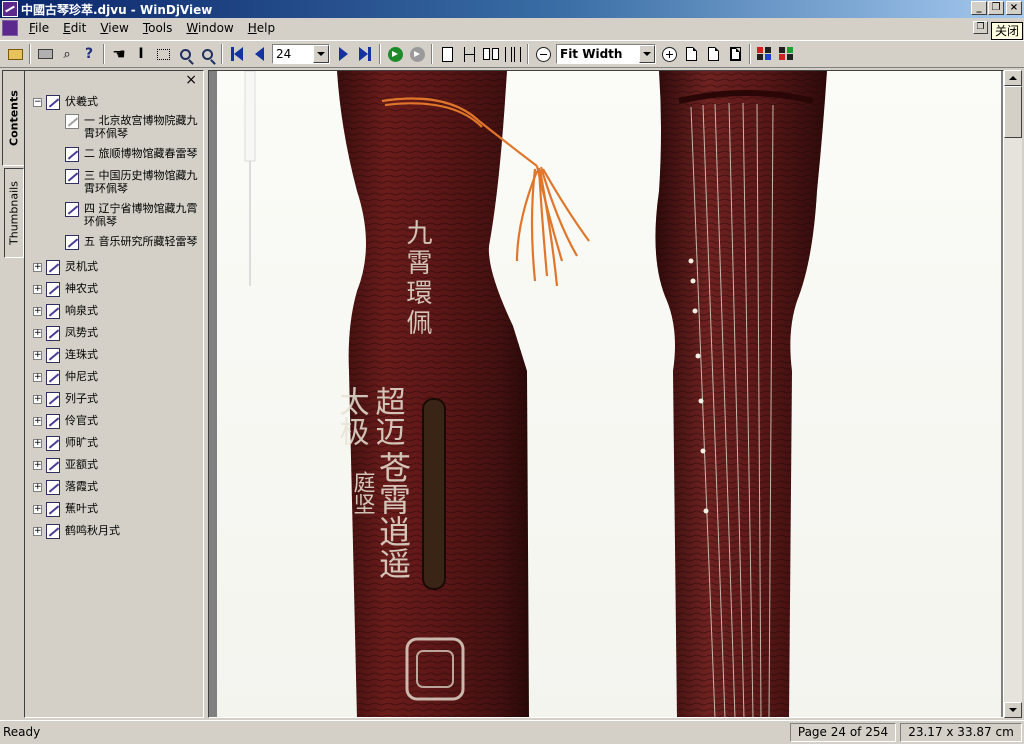 The image size is (1024, 744). Describe the element at coordinates (447, 54) in the screenshot. I see `single-page-button` at that location.